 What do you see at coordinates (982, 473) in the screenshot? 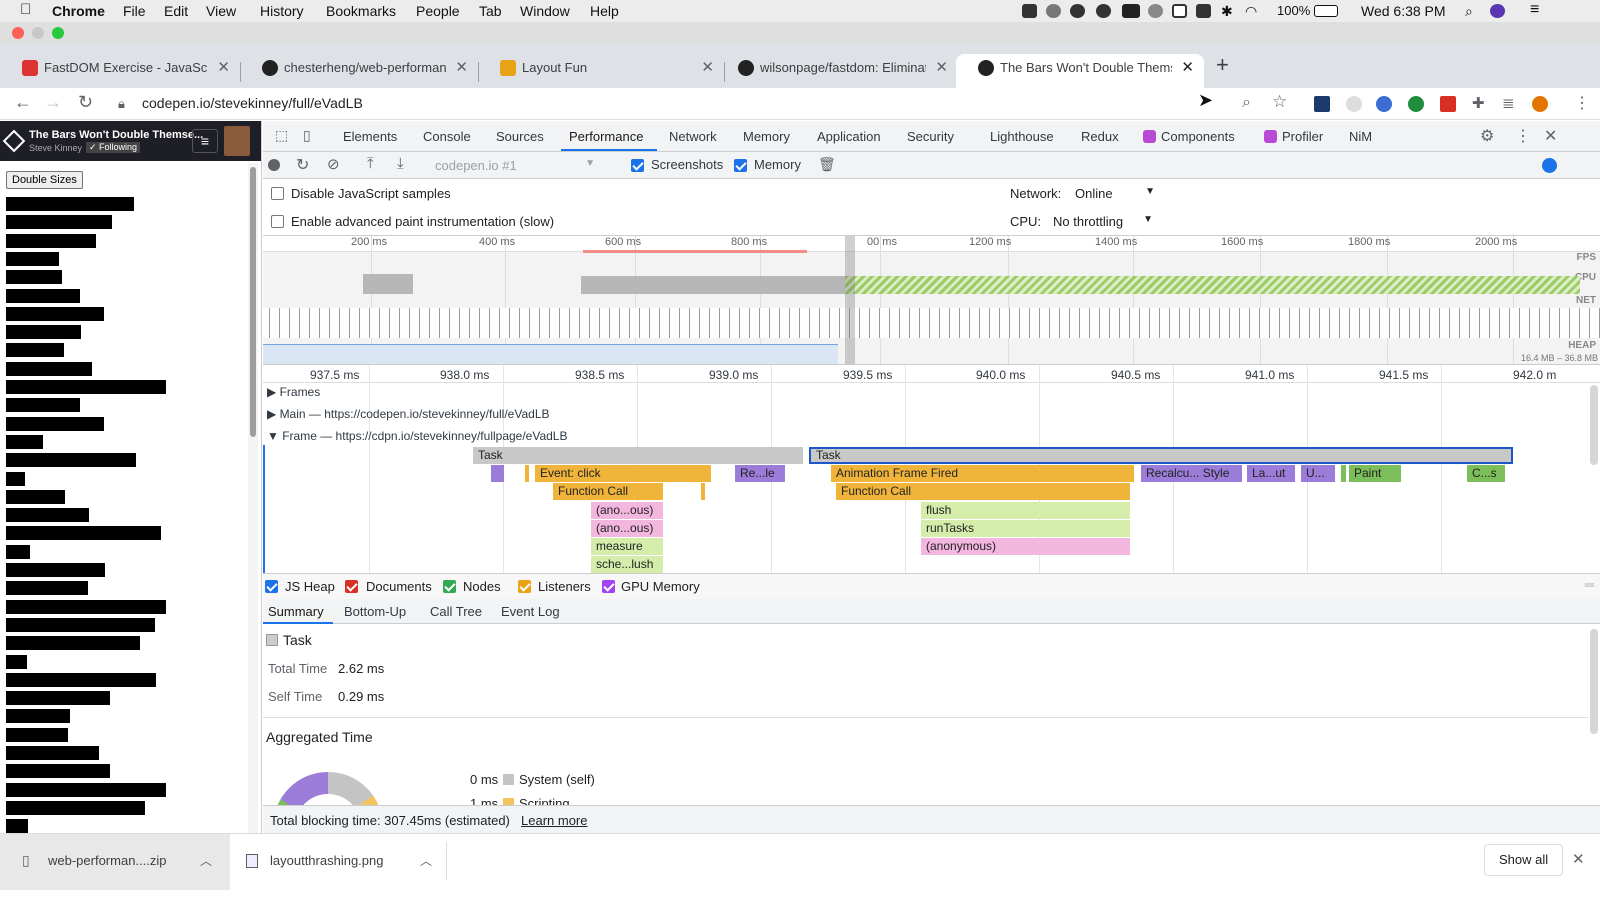
I see `flame-animation-frame: Animation Frame Fired` at bounding box center [982, 473].